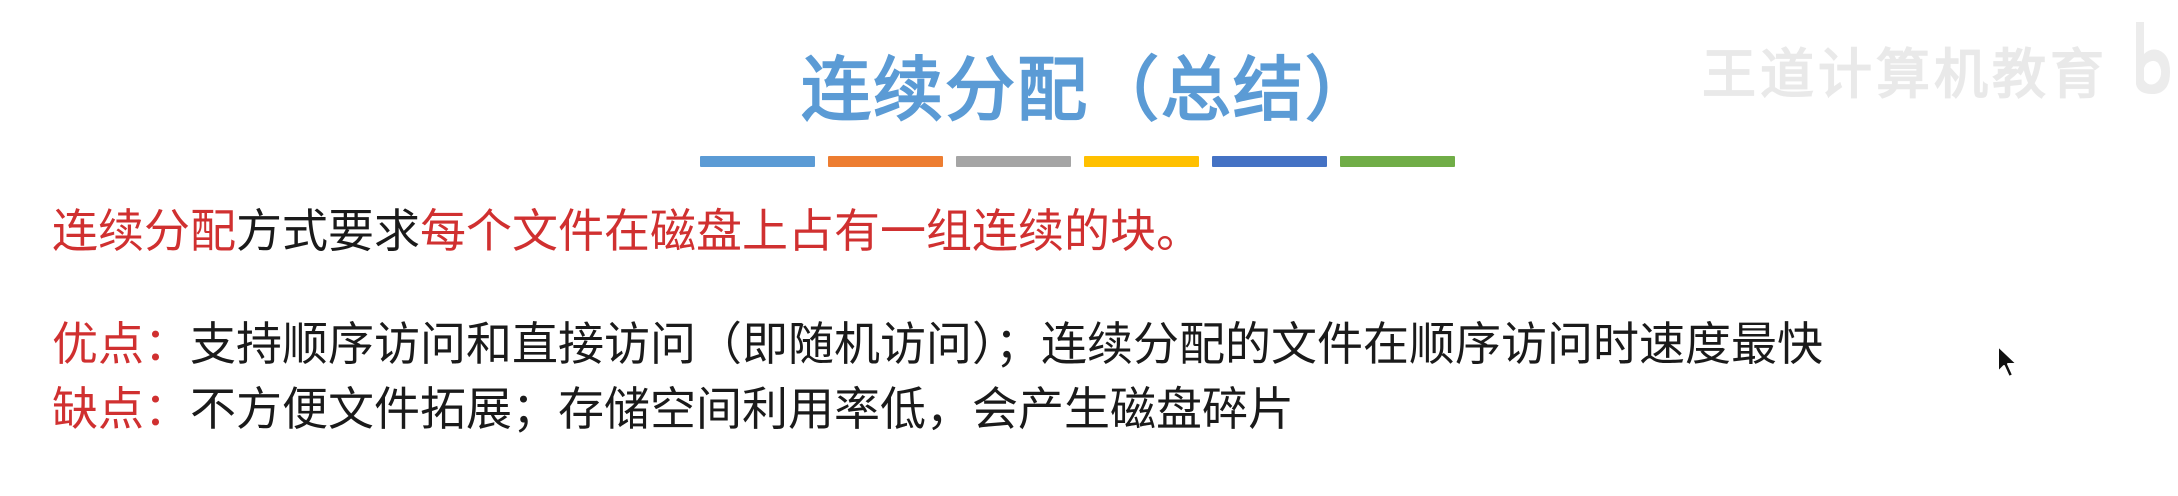 Image resolution: width=2178 pixels, height=496 pixels. What do you see at coordinates (121, 344) in the screenshot?
I see `advantages-label: 优点：` at bounding box center [121, 344].